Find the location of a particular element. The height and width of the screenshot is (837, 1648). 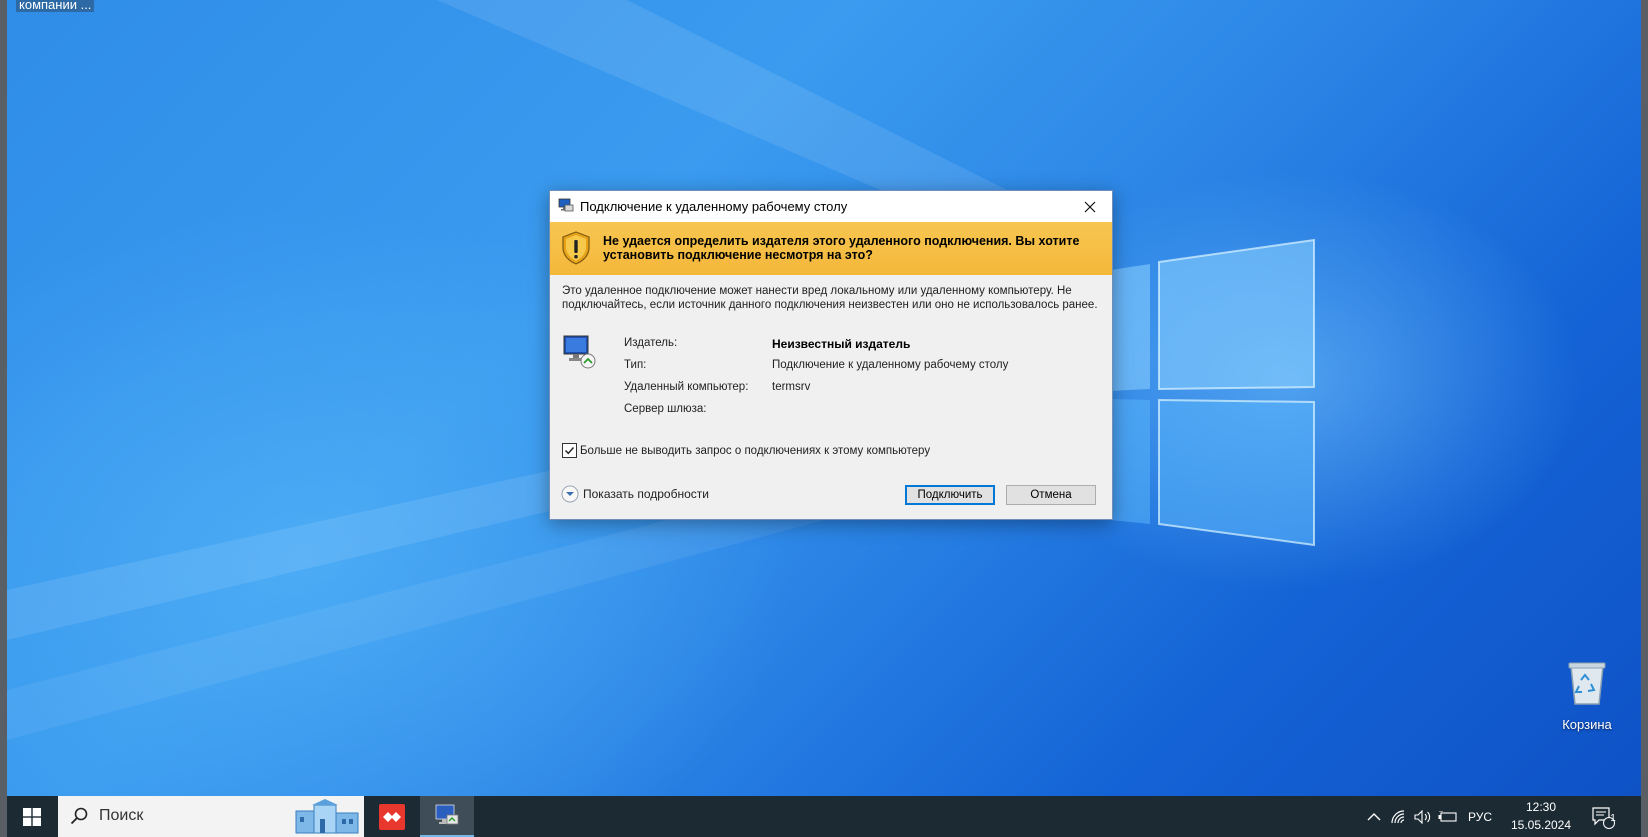

network-button is located at coordinates (1399, 816).